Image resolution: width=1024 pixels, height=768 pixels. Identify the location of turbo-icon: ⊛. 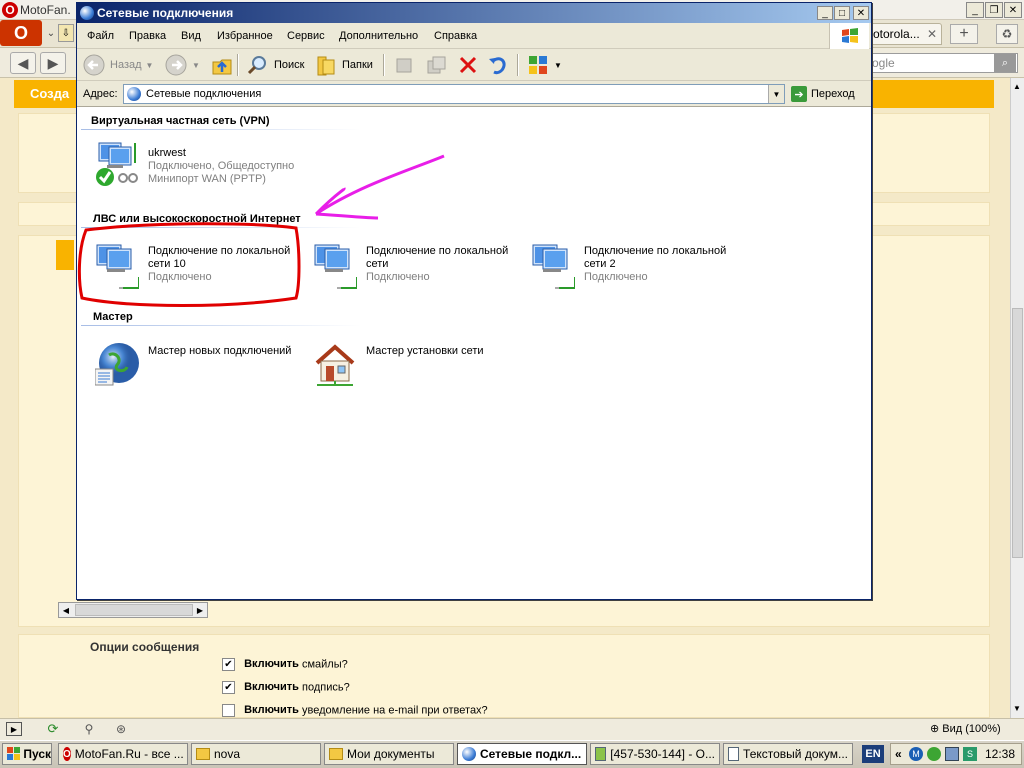
(121, 729).